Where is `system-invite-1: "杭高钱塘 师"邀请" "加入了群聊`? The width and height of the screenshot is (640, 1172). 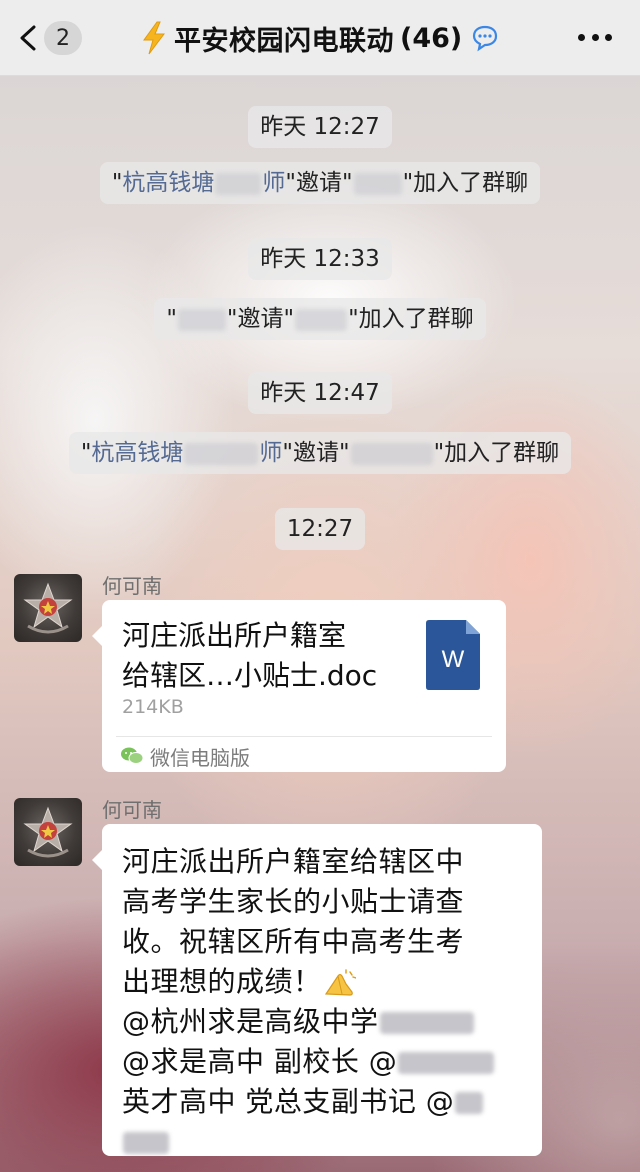
system-invite-1: "杭高钱塘 师"邀请" "加入了群聊 is located at coordinates (320, 183).